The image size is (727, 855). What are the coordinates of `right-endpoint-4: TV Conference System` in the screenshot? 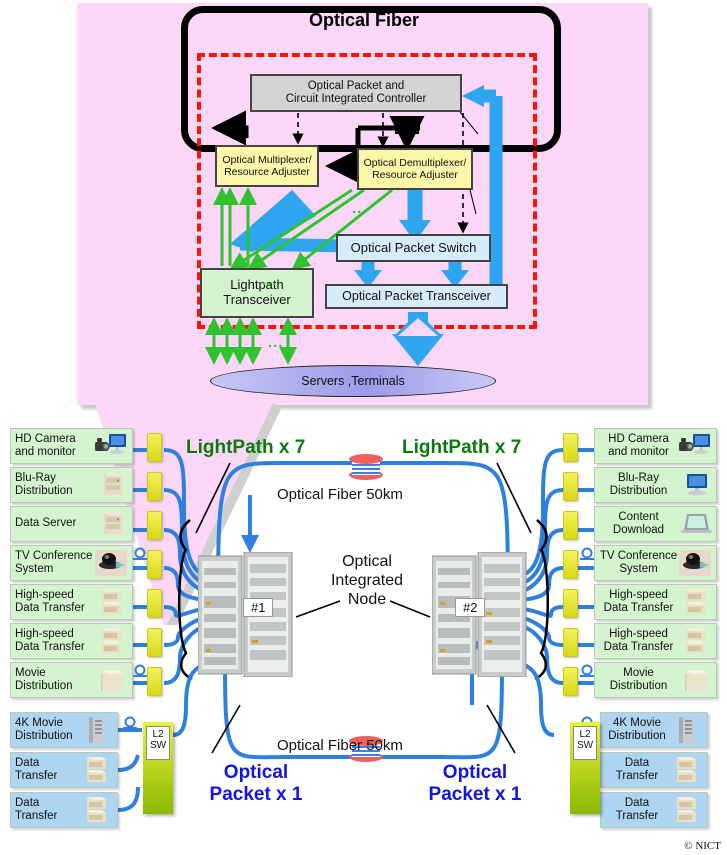 It's located at (655, 563).